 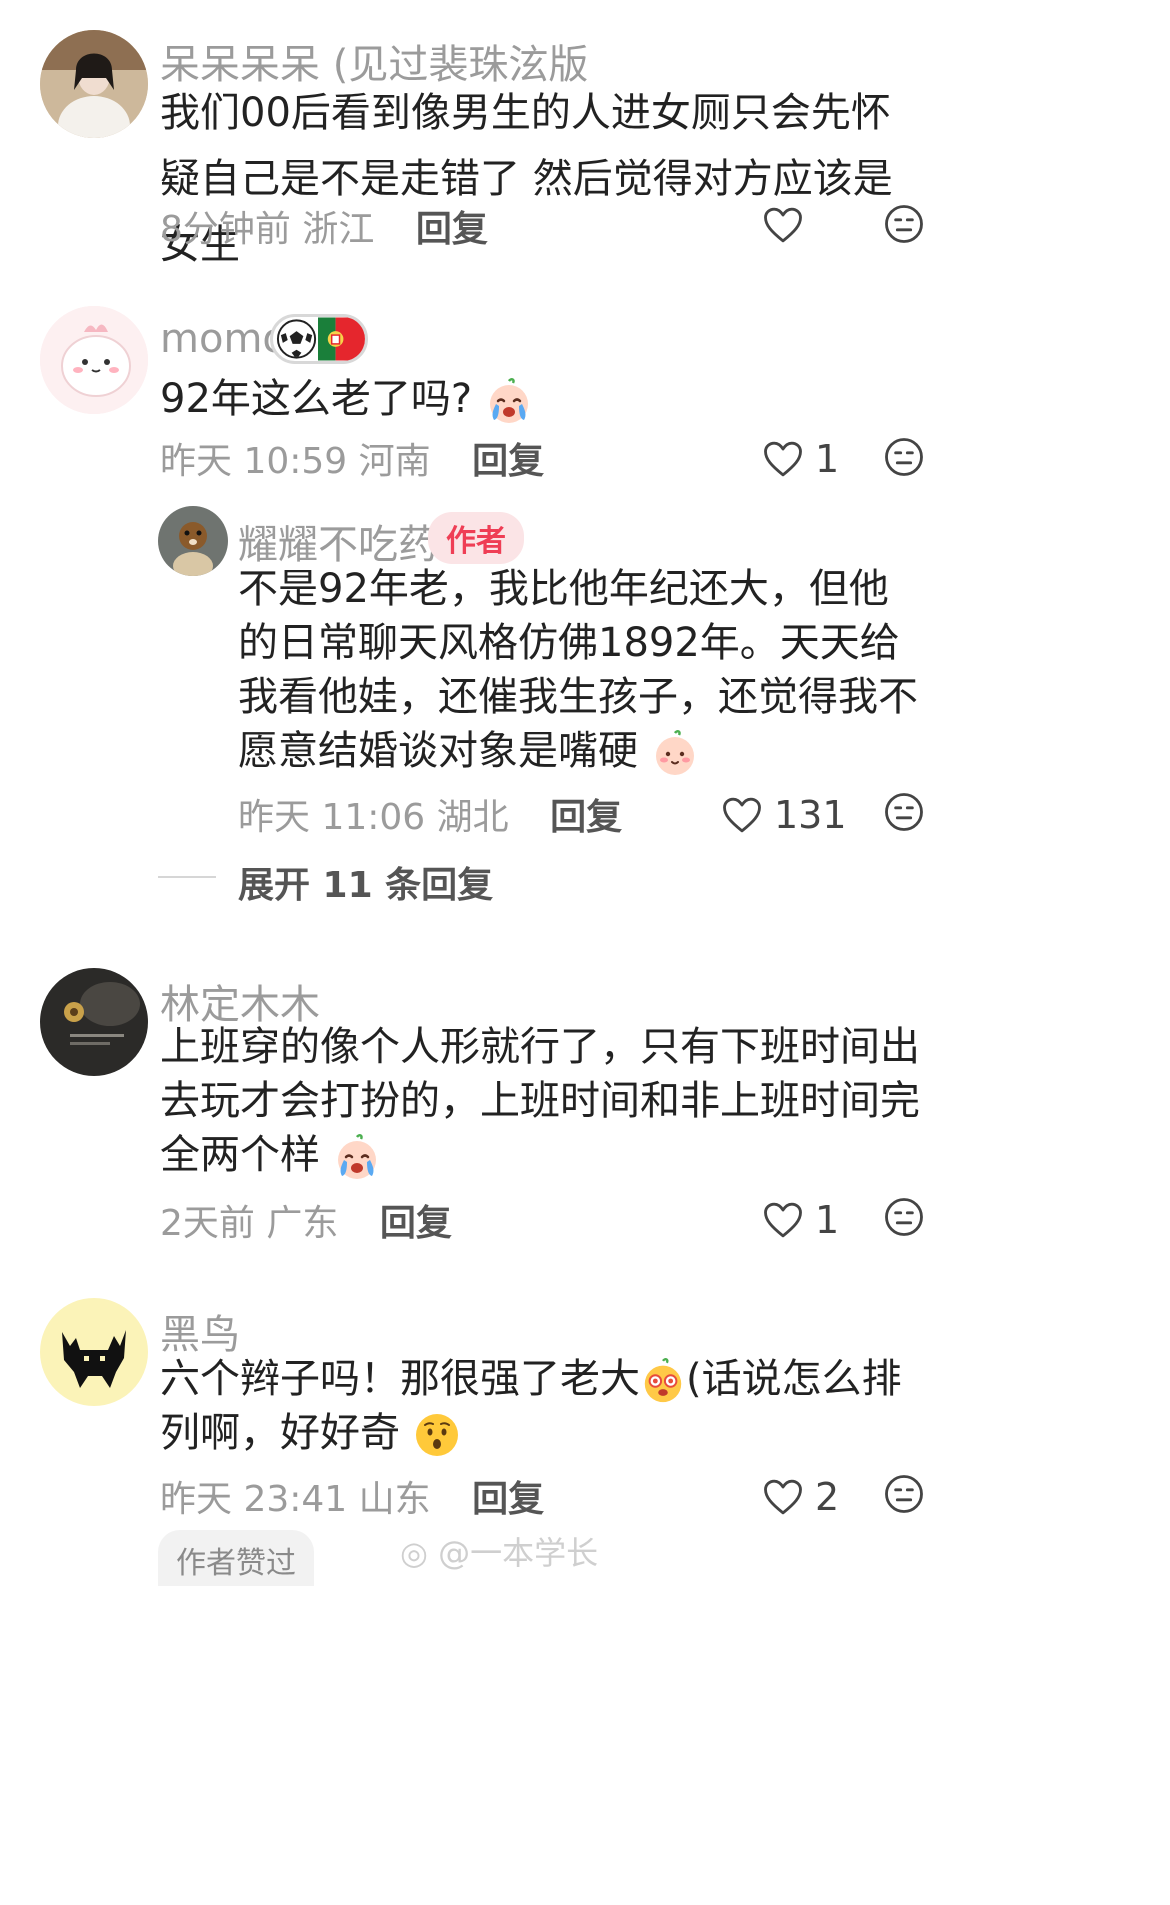 What do you see at coordinates (810, 815) in the screenshot?
I see `like-count: 131` at bounding box center [810, 815].